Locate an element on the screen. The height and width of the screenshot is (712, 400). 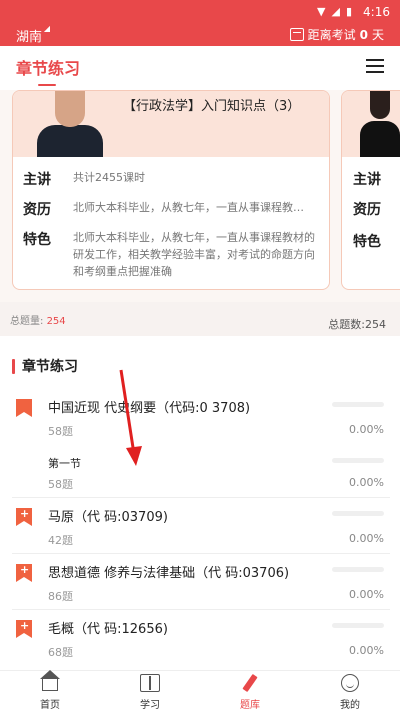
list-item: 马原（代 码:03709) 42题 0.00% is located at coordinates (200, 526).